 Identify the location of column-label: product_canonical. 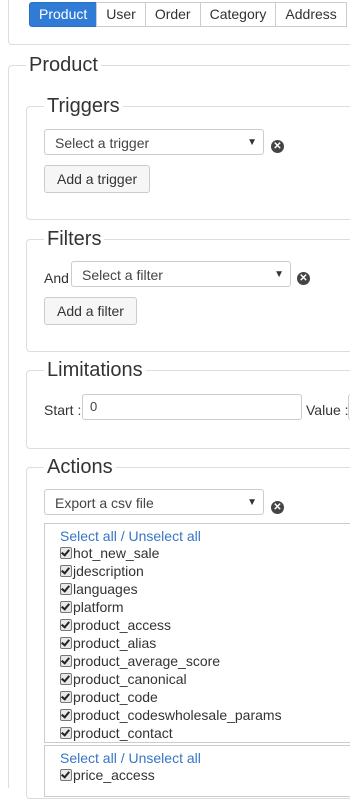
(130, 679).